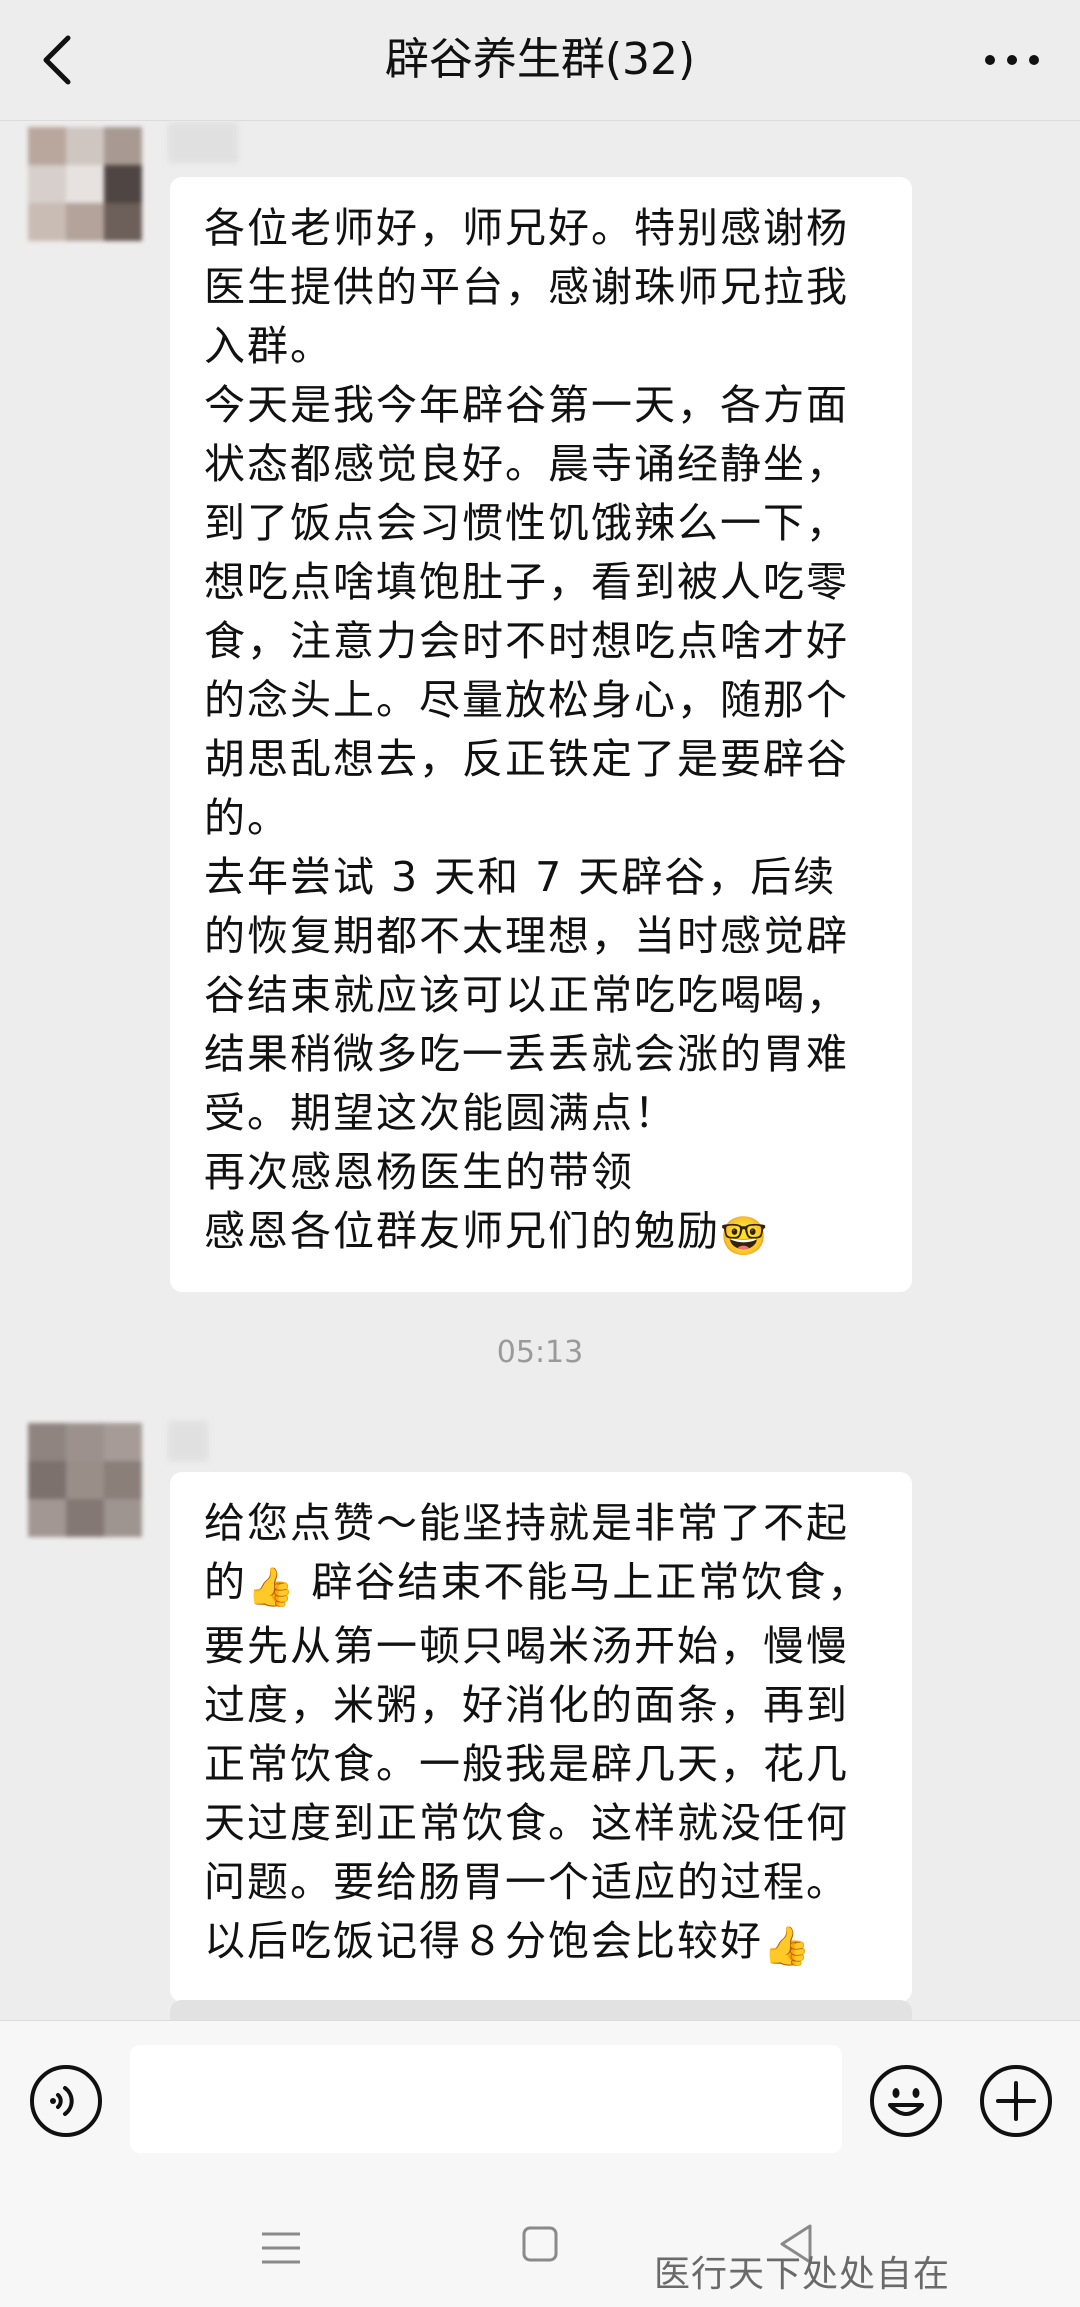  I want to click on chat-title: 辟谷养生群(32), so click(540, 59).